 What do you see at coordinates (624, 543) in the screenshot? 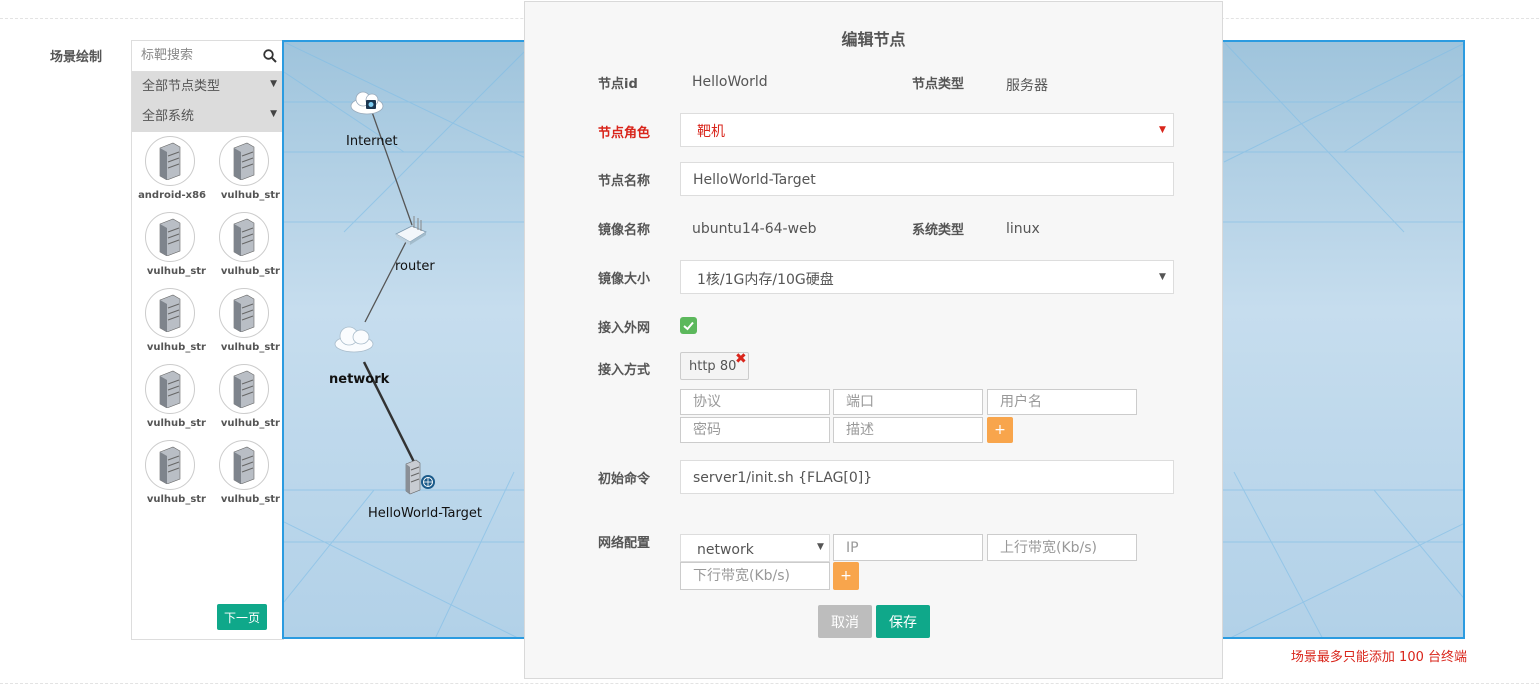
I see `network-config-label: 网络配置` at bounding box center [624, 543].